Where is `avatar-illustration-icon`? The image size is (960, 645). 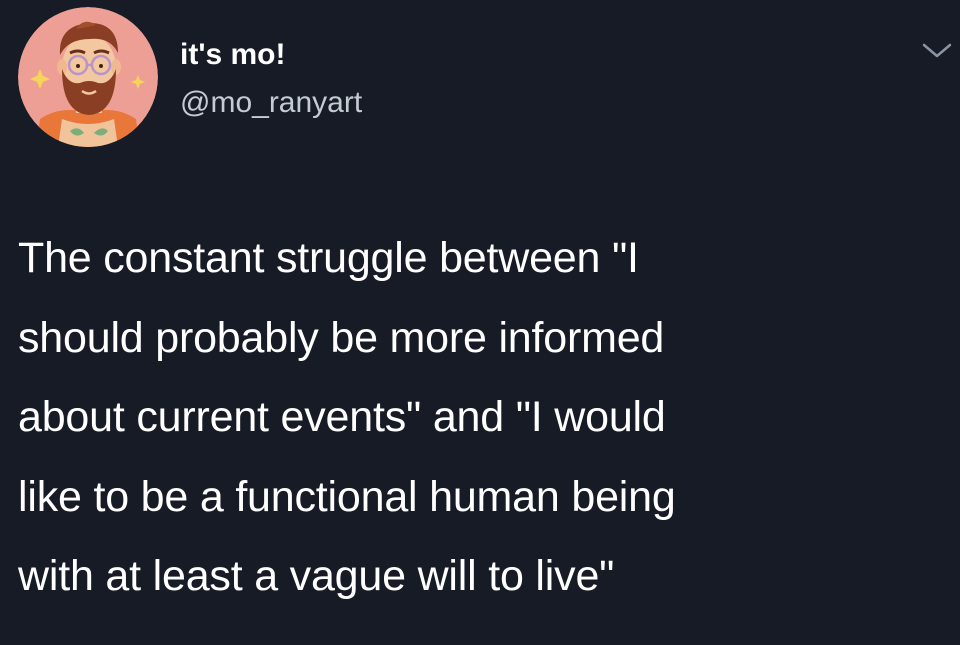 avatar-illustration-icon is located at coordinates (88, 77).